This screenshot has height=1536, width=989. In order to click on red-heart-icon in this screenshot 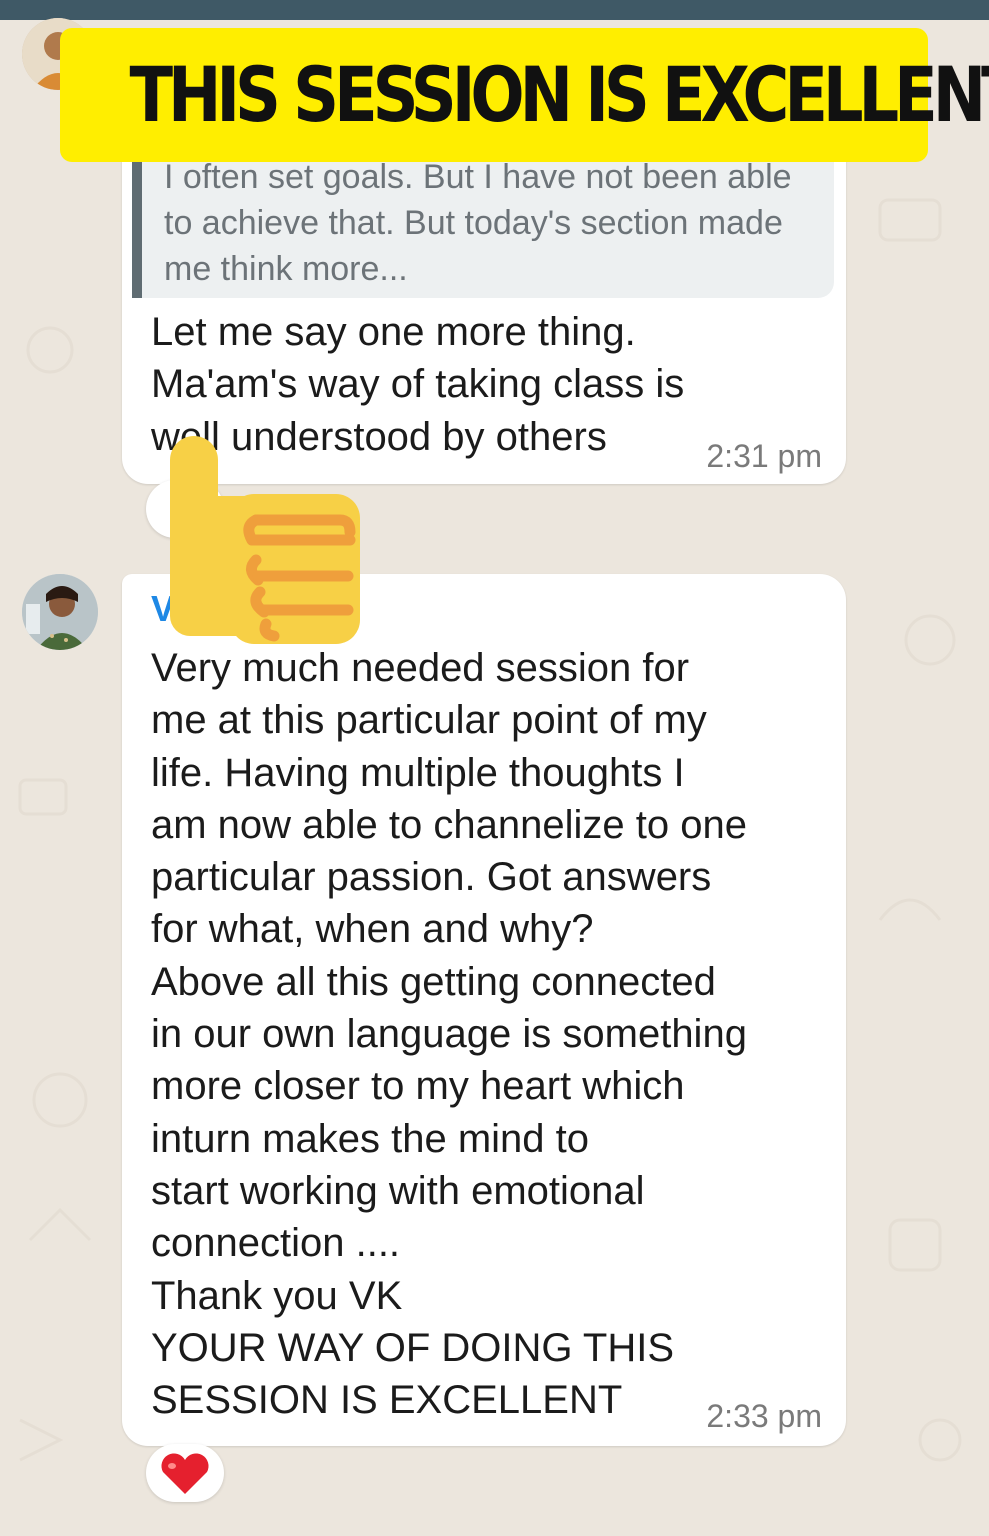, I will do `click(185, 1473)`.